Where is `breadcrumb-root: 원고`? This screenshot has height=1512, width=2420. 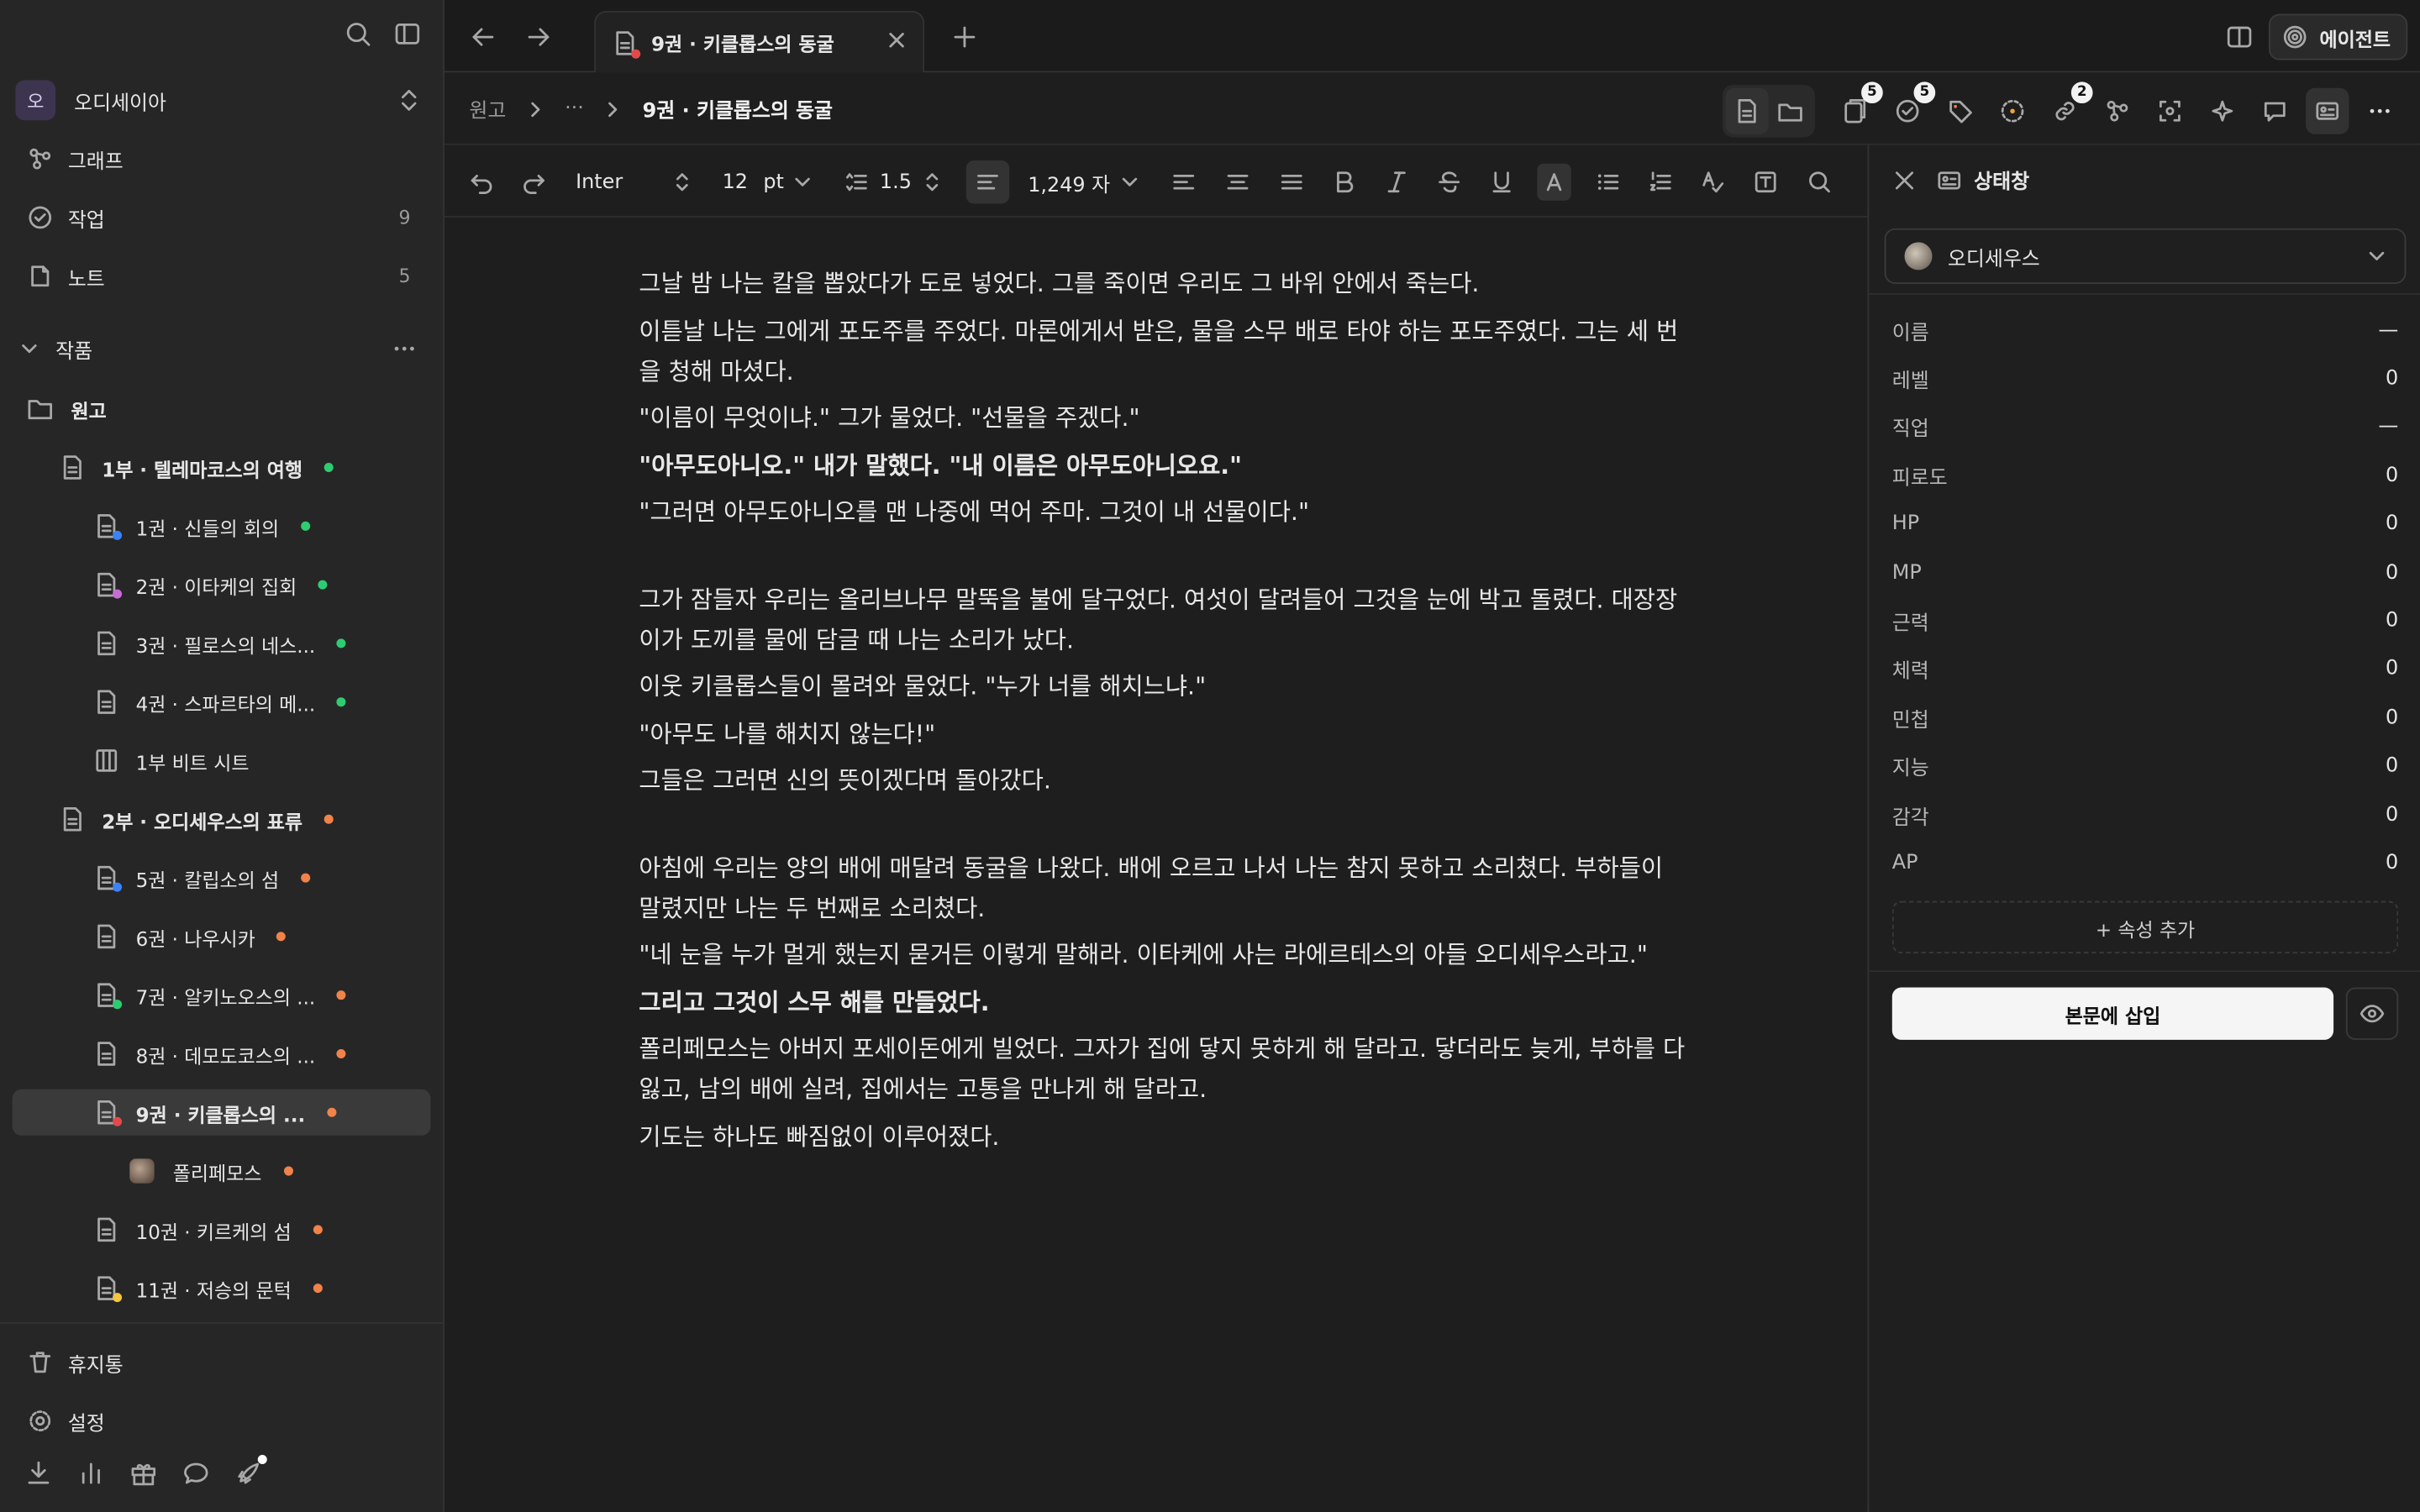 breadcrumb-root: 원고 is located at coordinates (487, 108).